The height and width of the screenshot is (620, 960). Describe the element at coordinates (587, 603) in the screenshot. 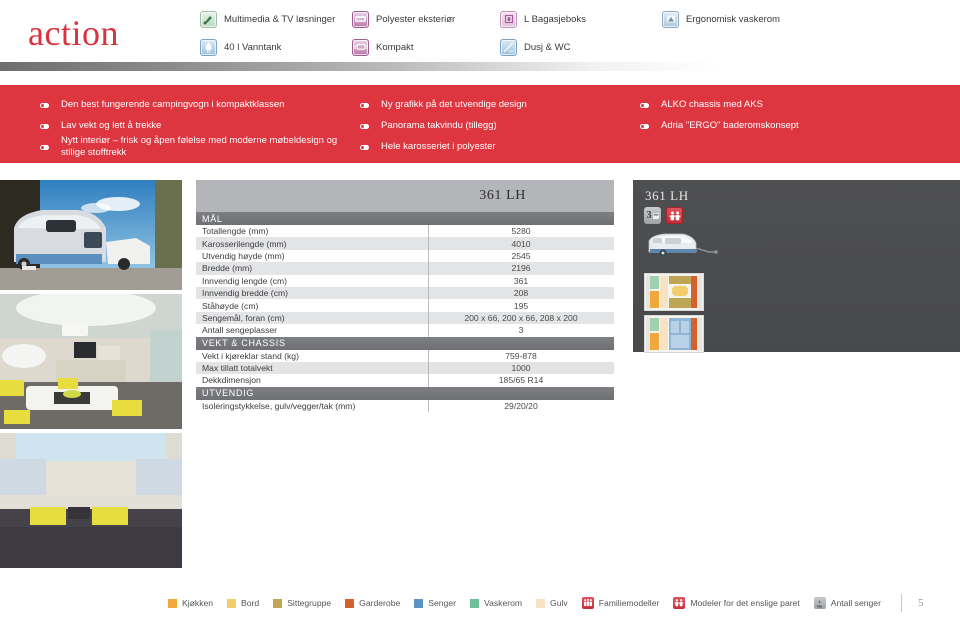

I see `family-models-icon` at that location.